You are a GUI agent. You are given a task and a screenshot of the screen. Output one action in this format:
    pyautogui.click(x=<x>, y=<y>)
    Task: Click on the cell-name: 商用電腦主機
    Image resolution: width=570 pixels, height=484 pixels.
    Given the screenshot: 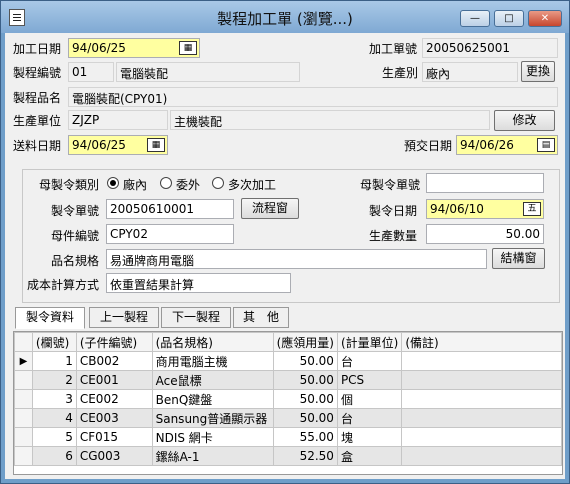 What is the action you would take?
    pyautogui.click(x=212, y=361)
    